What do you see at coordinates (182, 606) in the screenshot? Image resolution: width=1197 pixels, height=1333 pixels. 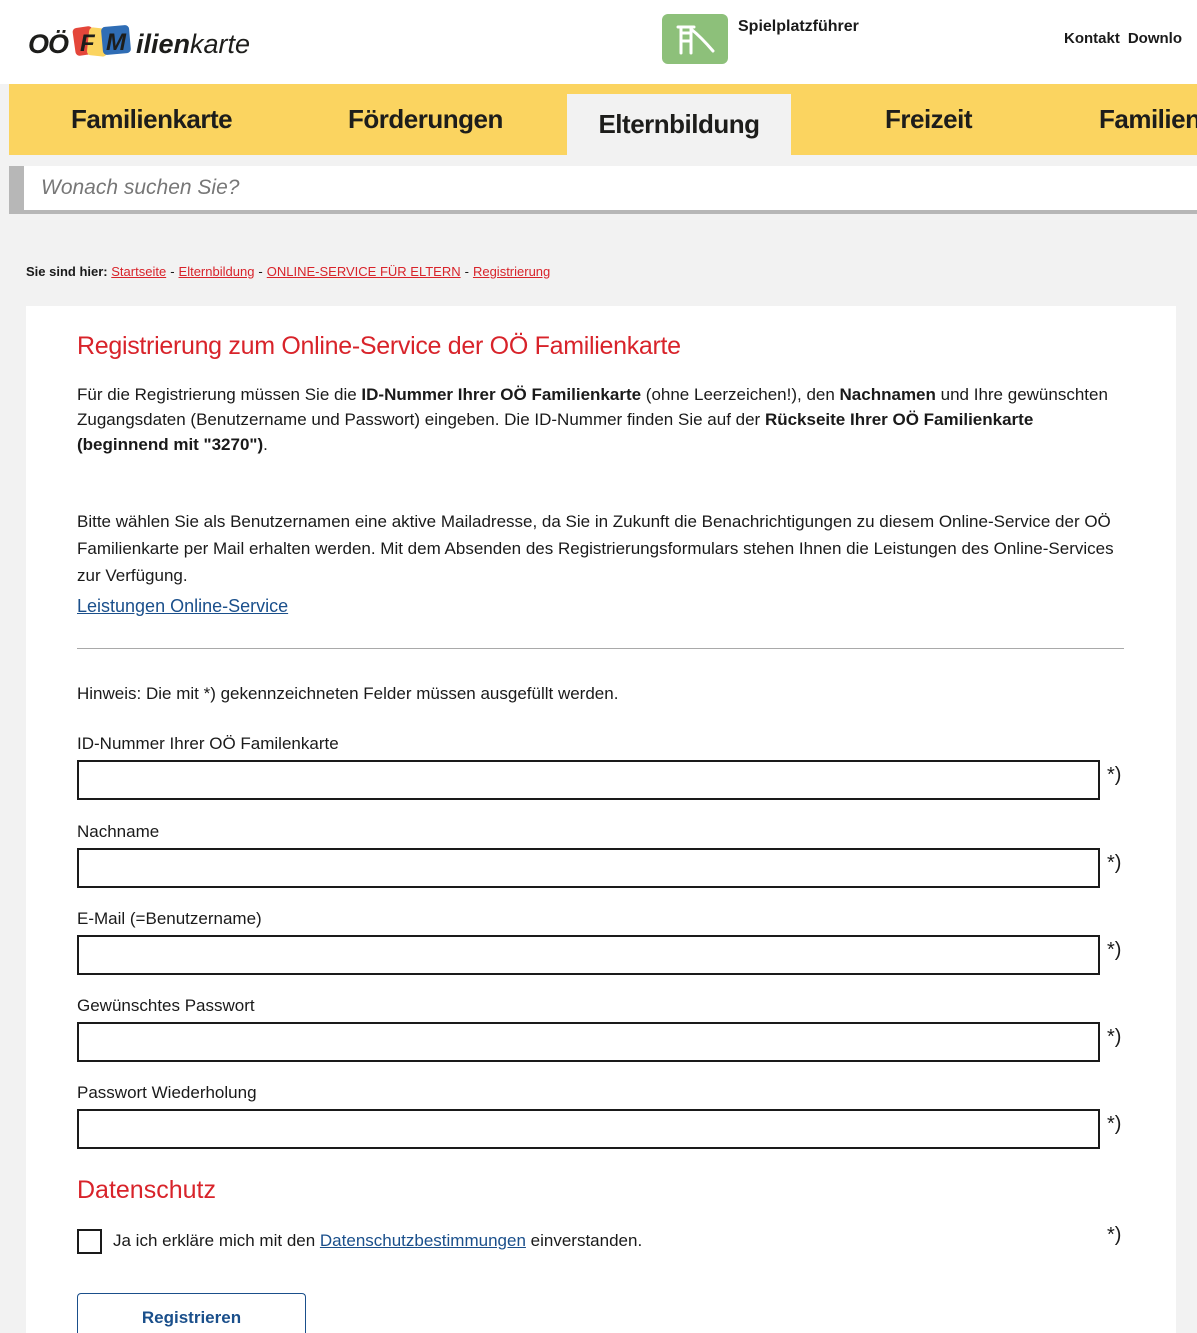 I see `services-link: Leistungen Online-Service` at bounding box center [182, 606].